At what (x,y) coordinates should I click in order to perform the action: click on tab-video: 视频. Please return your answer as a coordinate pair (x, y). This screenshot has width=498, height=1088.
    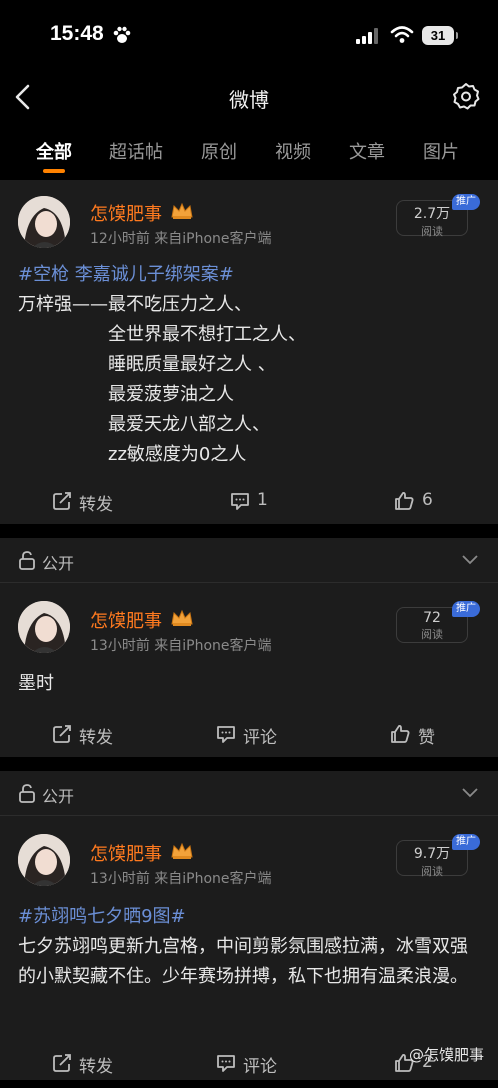
    Looking at the image, I should click on (293, 151).